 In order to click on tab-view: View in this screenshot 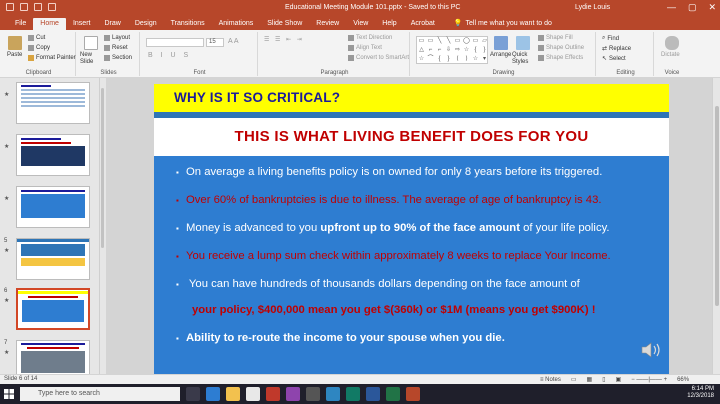, I will do `click(360, 24)`.